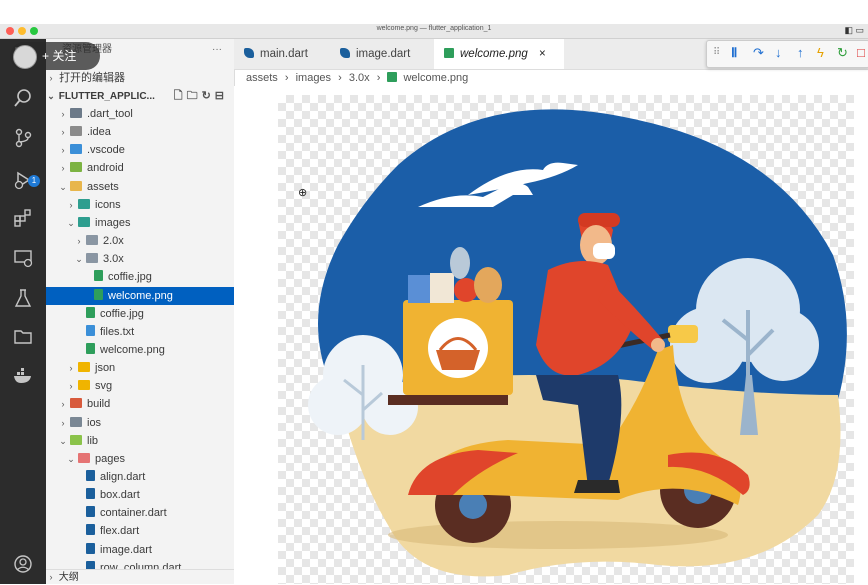 This screenshot has width=868, height=585. I want to click on open-editors-section: › 打开的编辑器, so click(140, 78).